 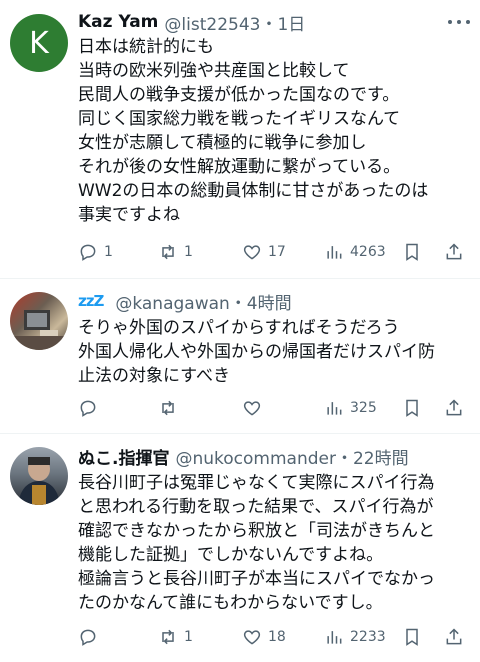 I want to click on reply-count: 1, so click(x=108, y=252).